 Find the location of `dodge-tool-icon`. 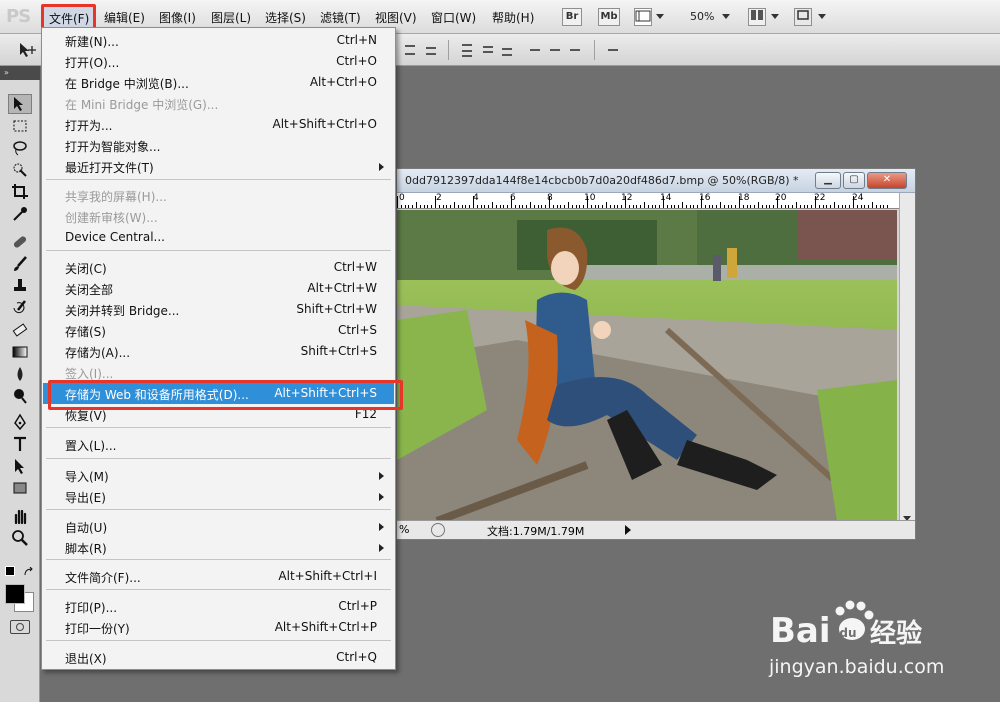

dodge-tool-icon is located at coordinates (20, 396).